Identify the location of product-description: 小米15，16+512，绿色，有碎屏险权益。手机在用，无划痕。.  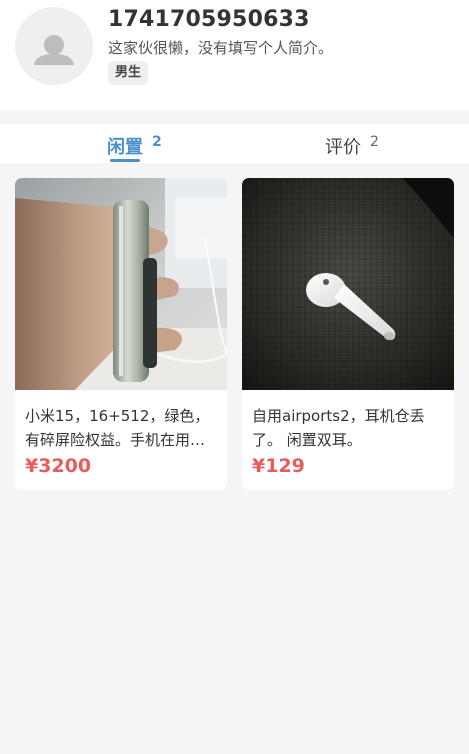
(117, 428).